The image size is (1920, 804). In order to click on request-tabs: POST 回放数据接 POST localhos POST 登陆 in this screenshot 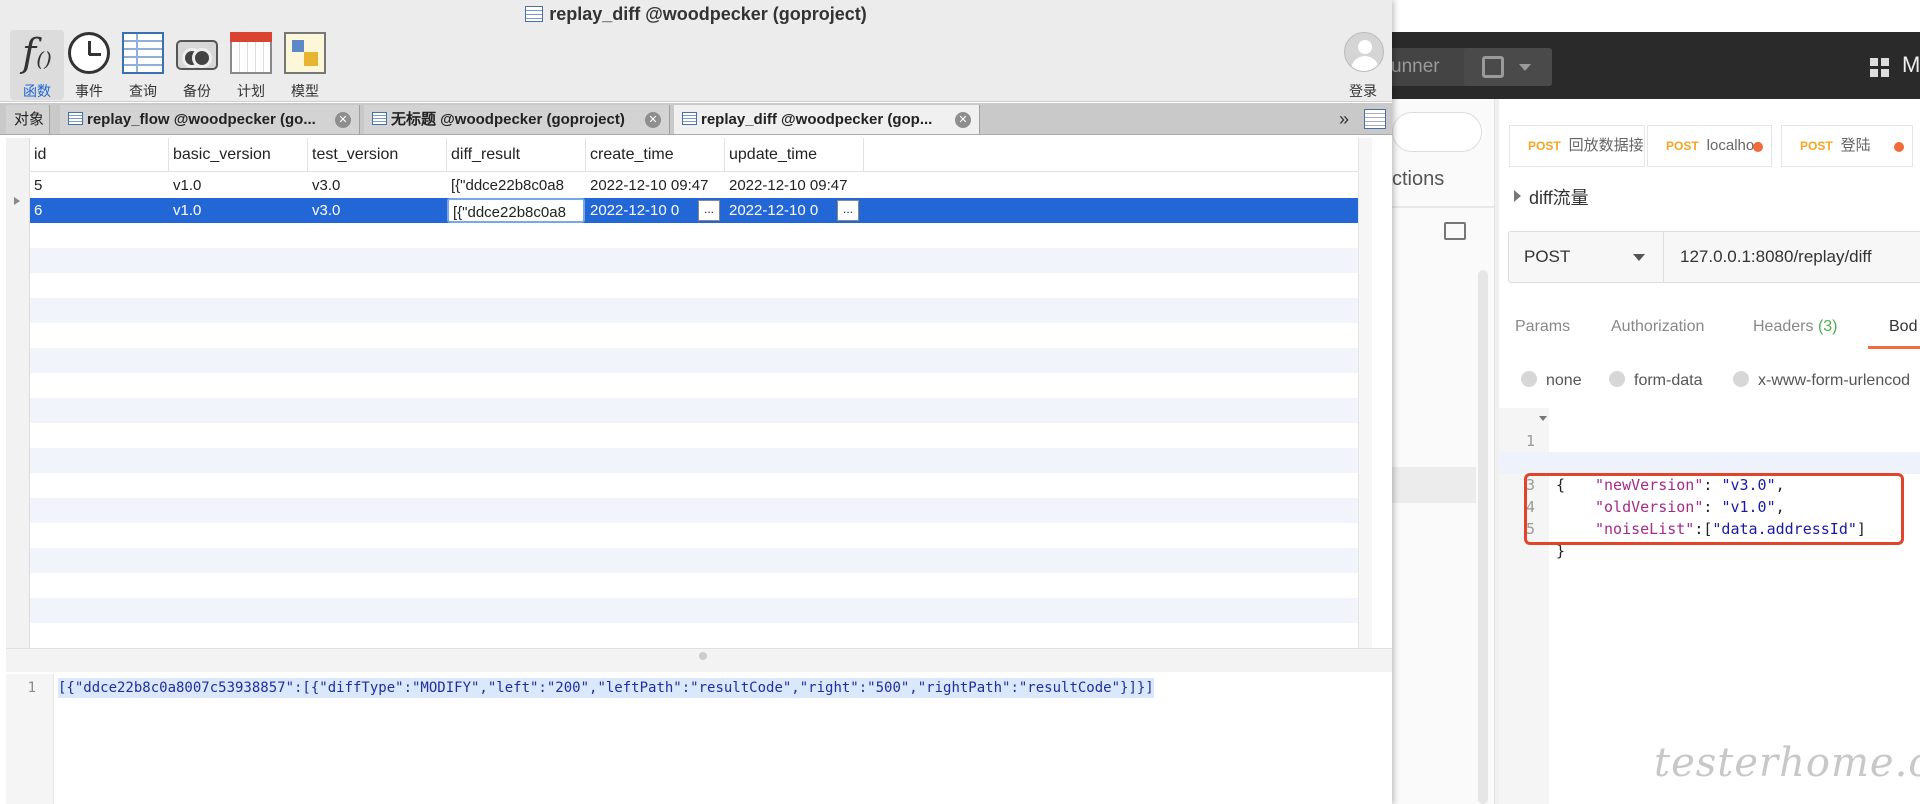, I will do `click(1709, 139)`.